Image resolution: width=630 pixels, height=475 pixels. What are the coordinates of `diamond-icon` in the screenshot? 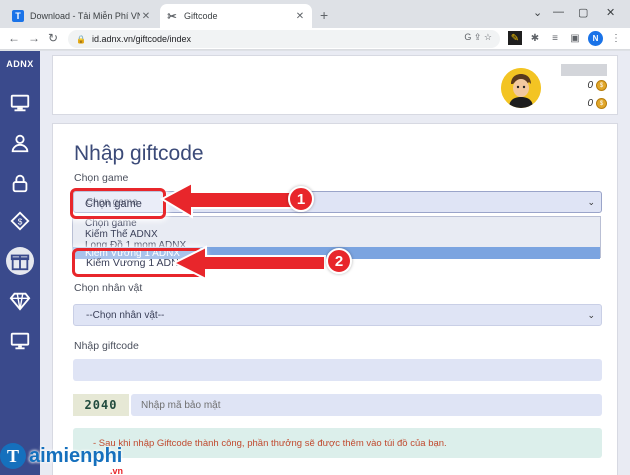 It's located at (20, 301).